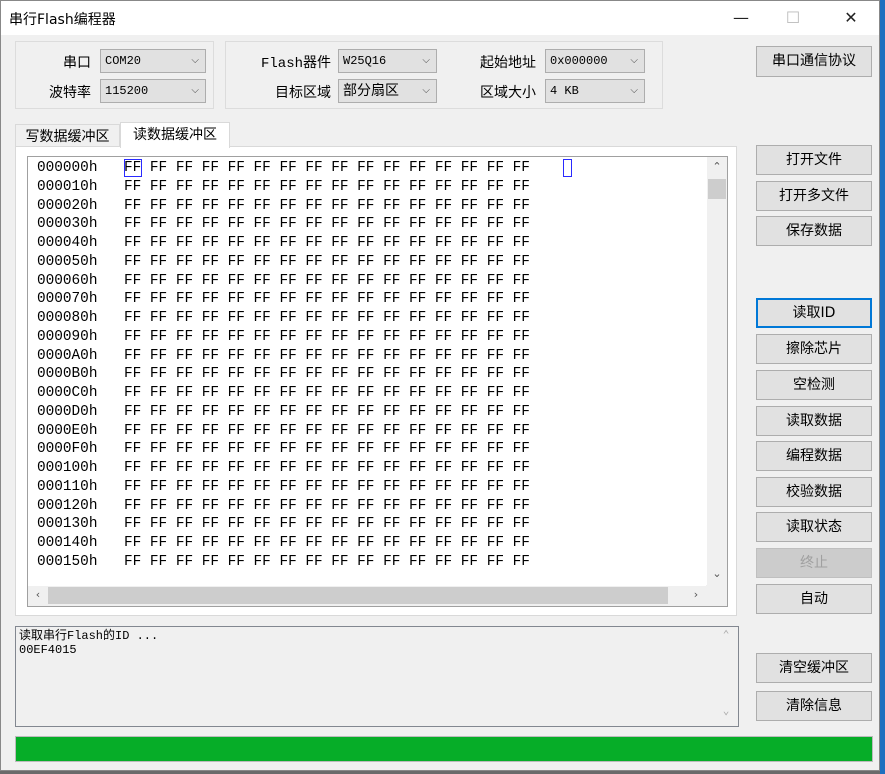  I want to click on baud-select: 115200 ⌵, so click(153, 91).